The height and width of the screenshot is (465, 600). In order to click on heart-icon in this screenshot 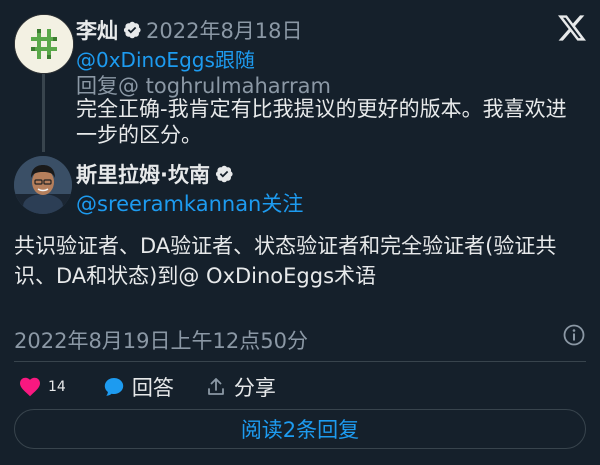, I will do `click(30, 387)`.